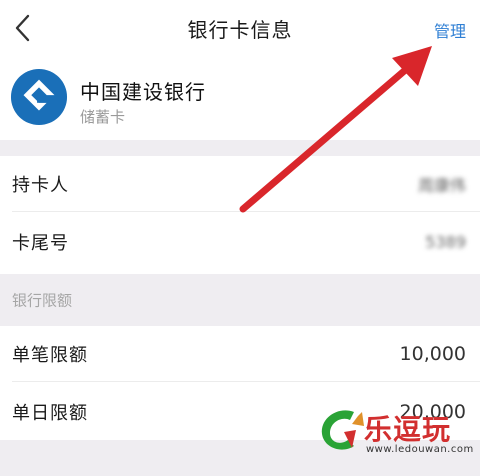 The height and width of the screenshot is (476, 480). I want to click on watermark: 乐逗玩 www.ledouwan.com, so click(394, 437).